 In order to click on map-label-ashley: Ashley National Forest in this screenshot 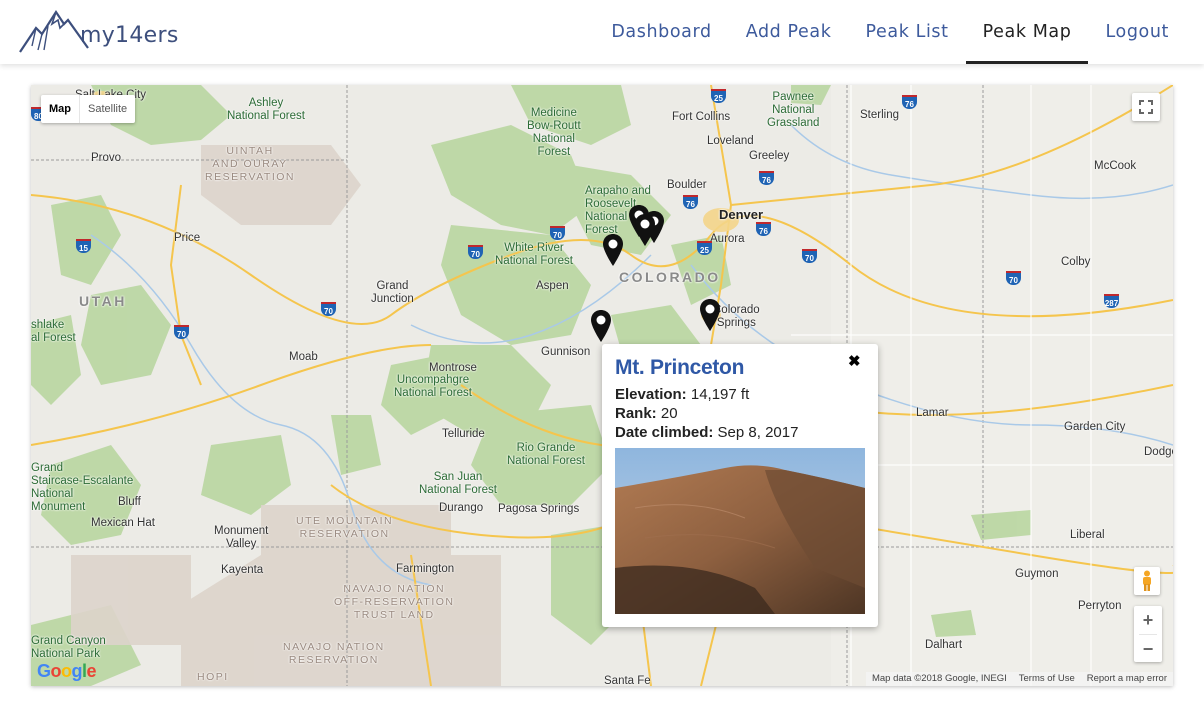, I will do `click(266, 109)`.